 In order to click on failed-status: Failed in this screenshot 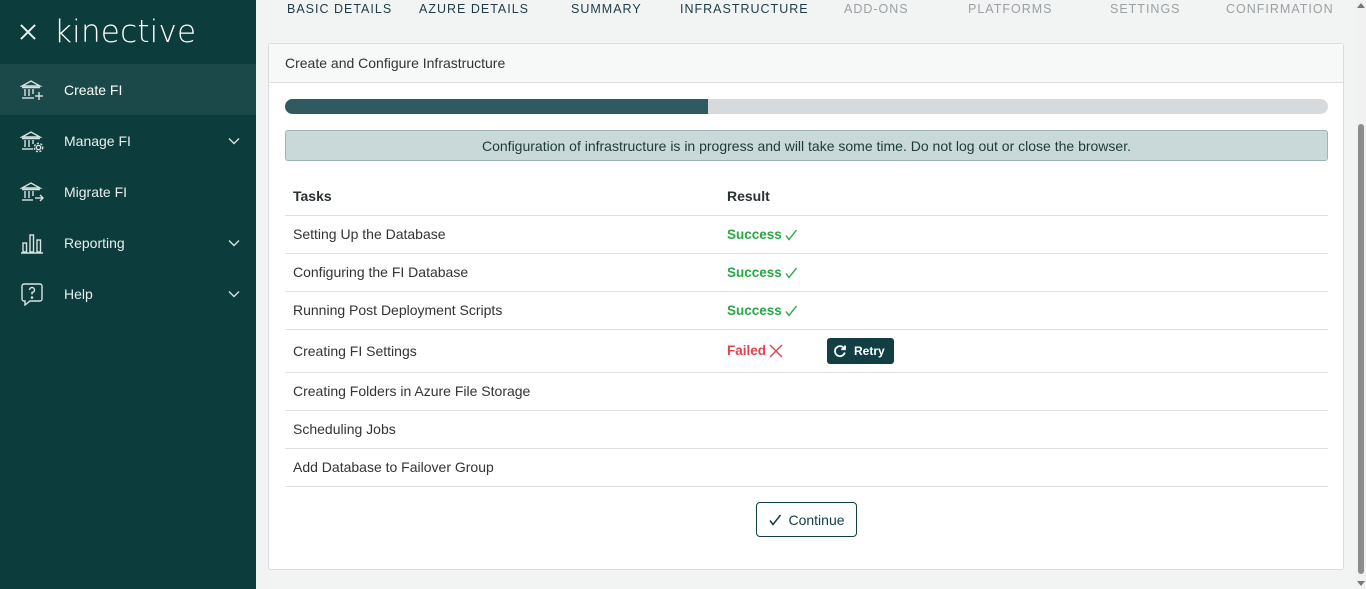, I will do `click(777, 351)`.